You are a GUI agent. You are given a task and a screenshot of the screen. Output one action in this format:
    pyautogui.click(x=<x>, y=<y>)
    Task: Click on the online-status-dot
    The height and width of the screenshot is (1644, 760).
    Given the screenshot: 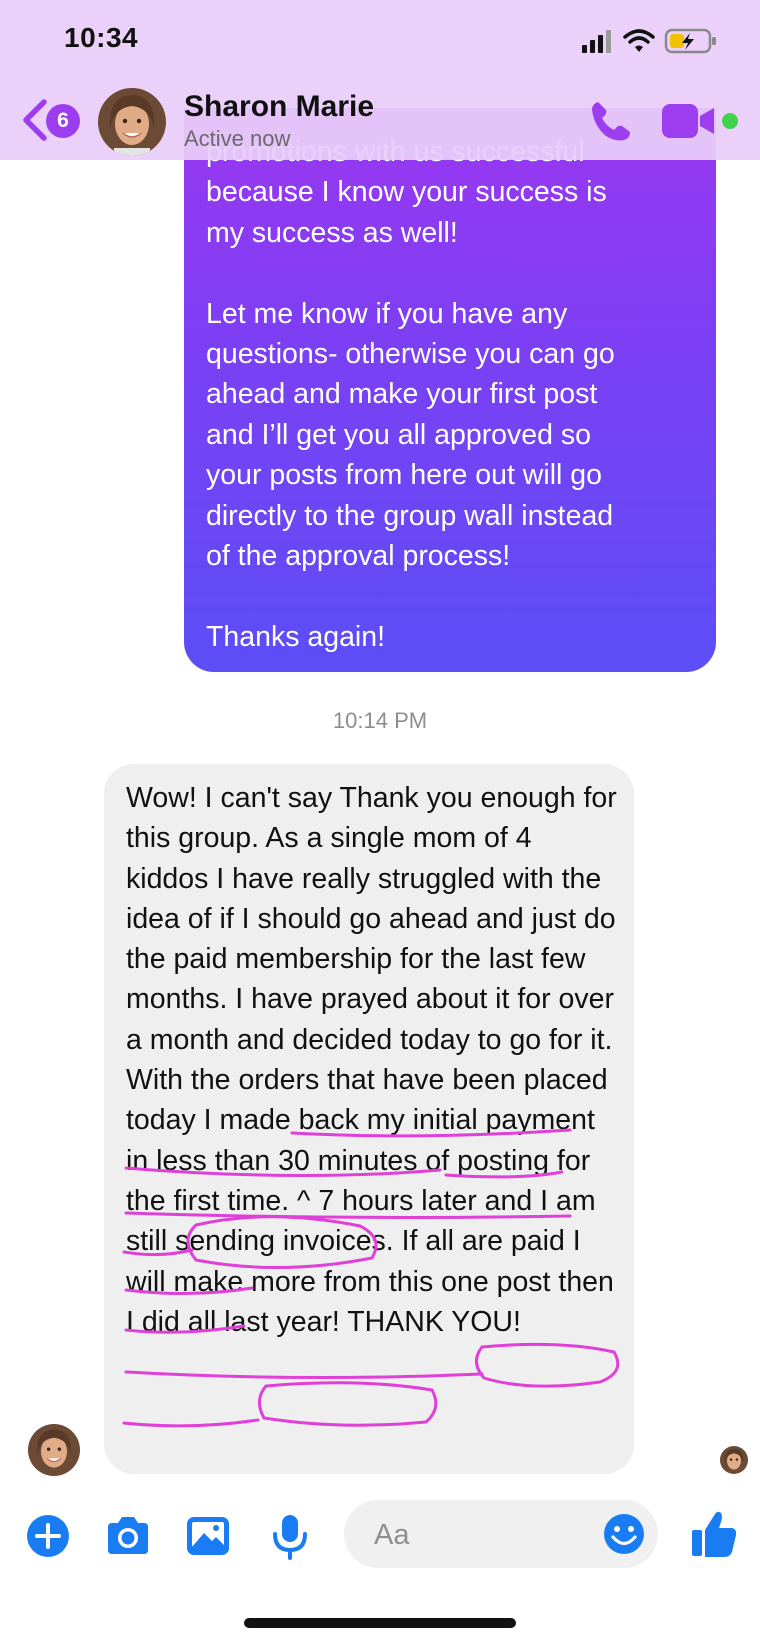 What is the action you would take?
    pyautogui.click(x=730, y=121)
    